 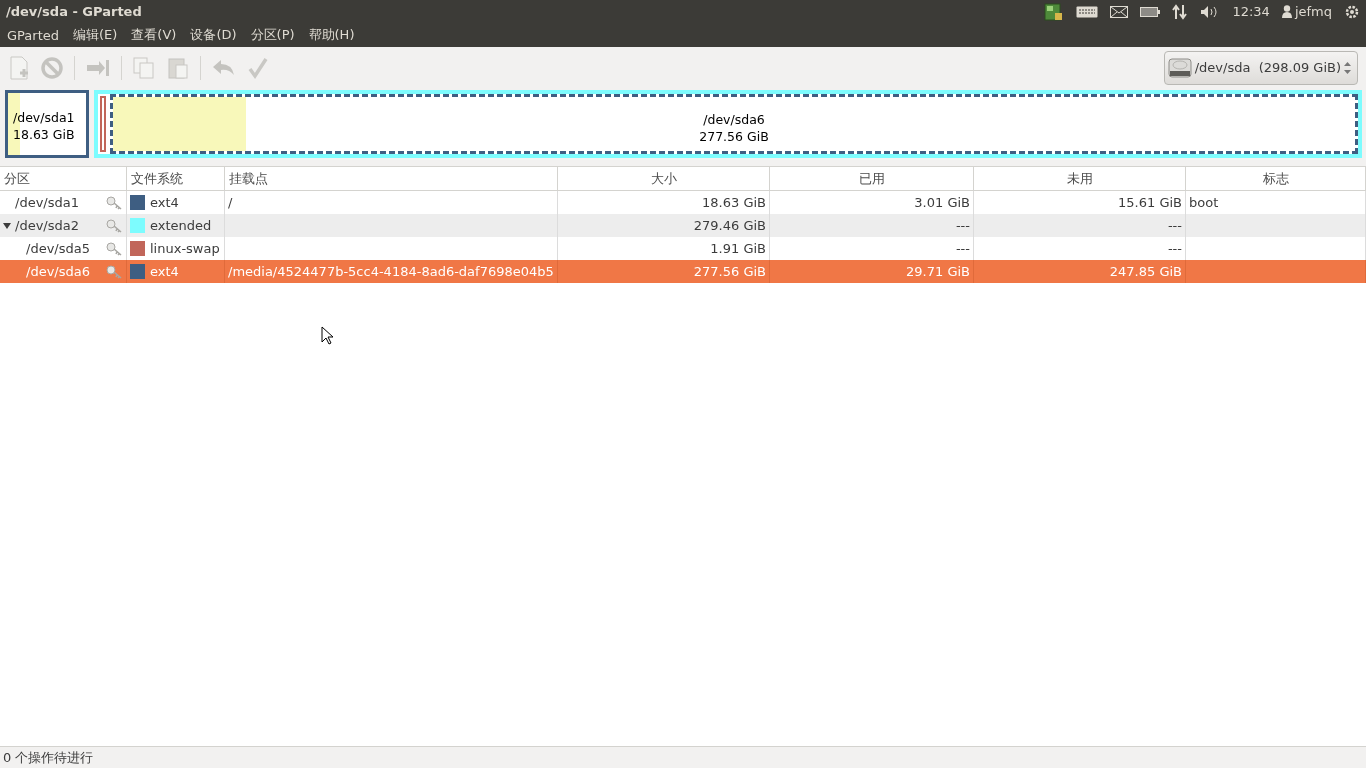 I want to click on column-header: 标志, so click(x=1276, y=178).